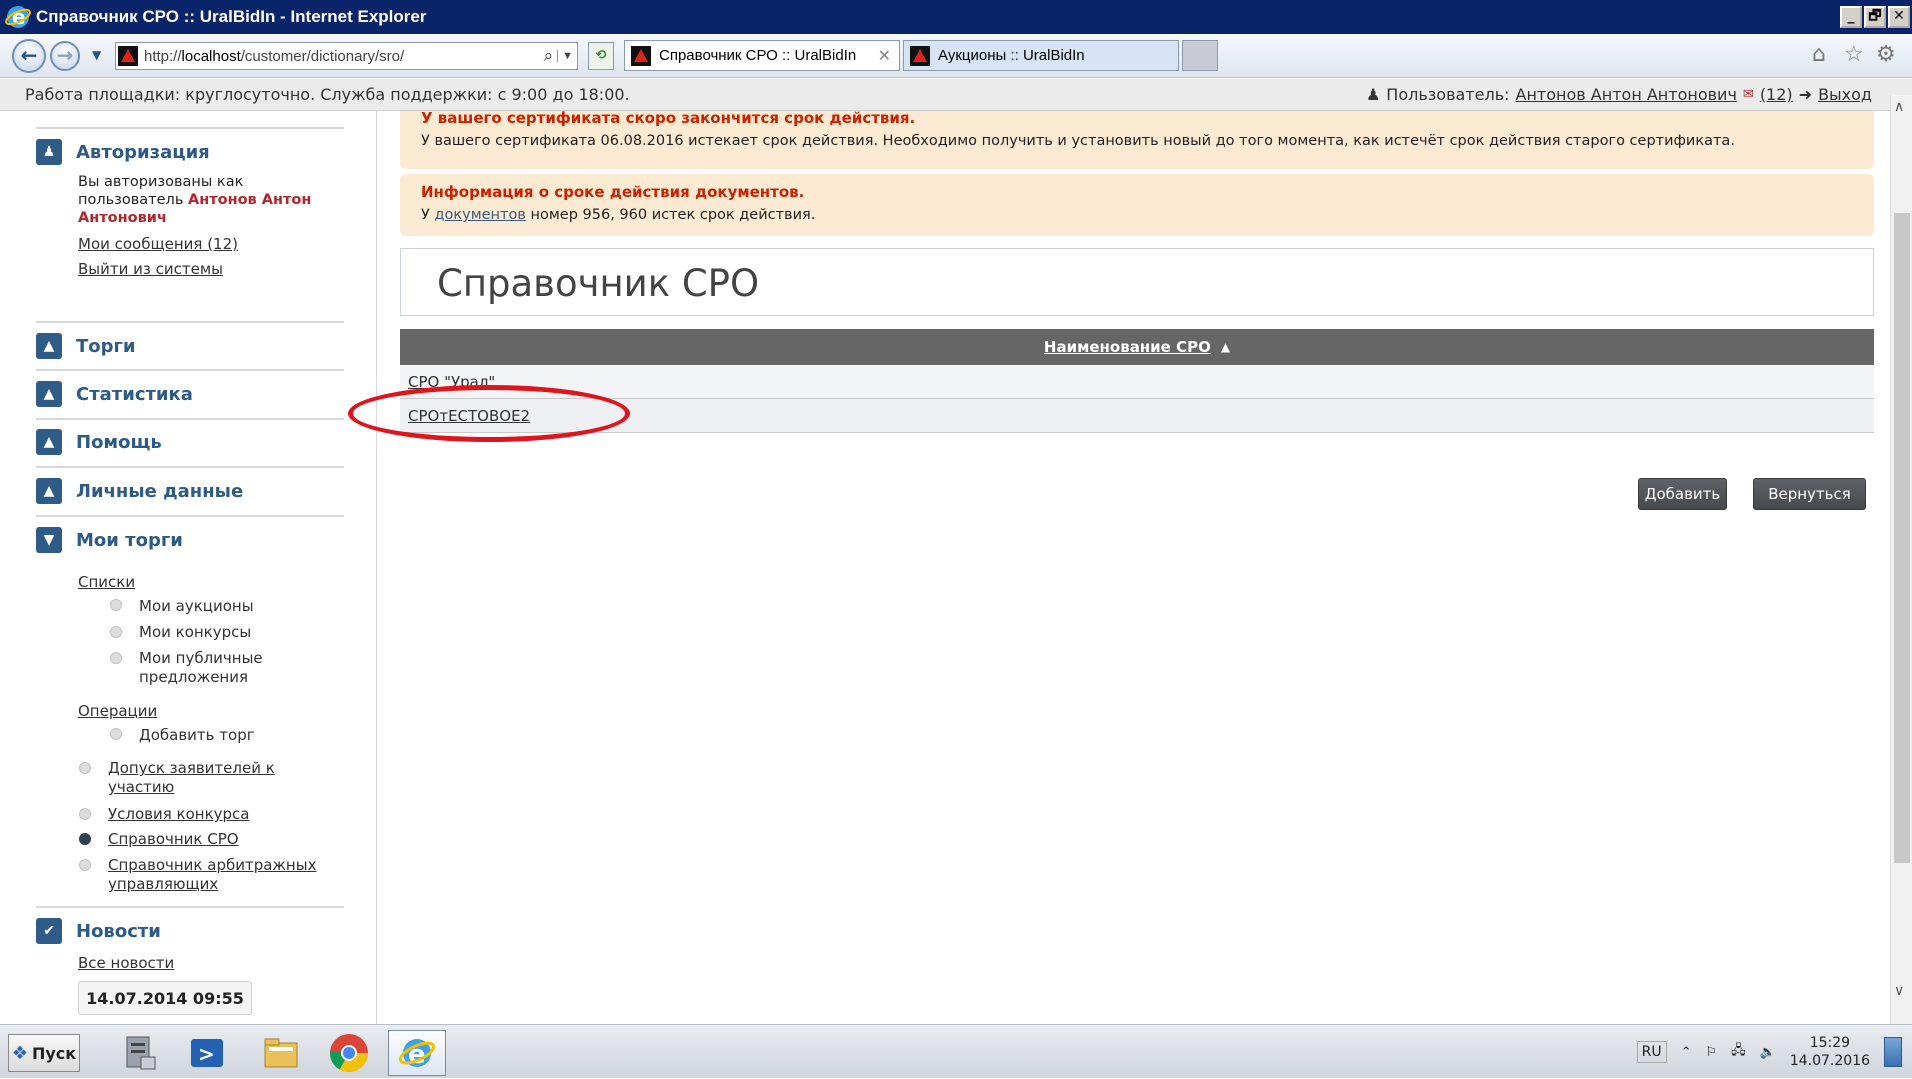  I want to click on tab-sro-dictionary: Справочник СРО :: UralBidIn ✕, so click(762, 55).